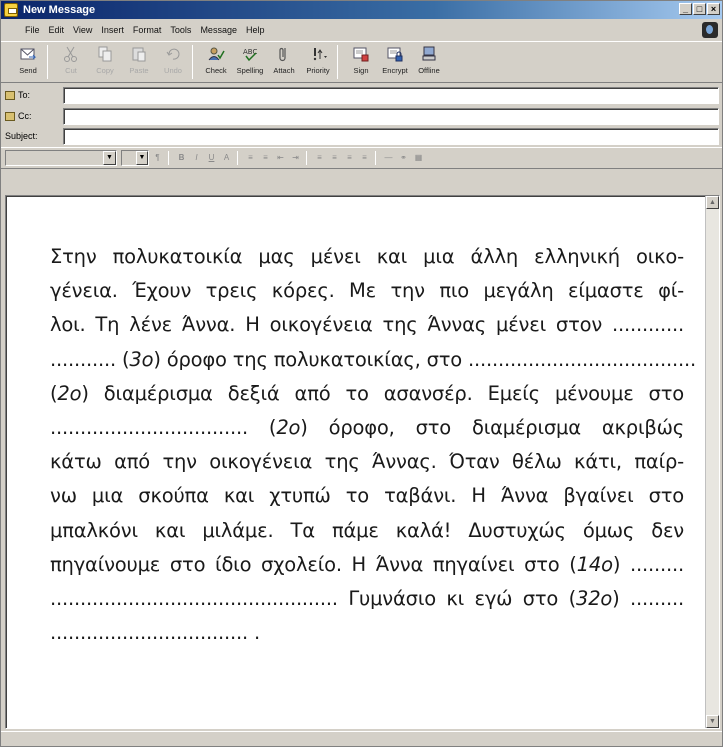  What do you see at coordinates (391, 136) in the screenshot?
I see `subject-field` at bounding box center [391, 136].